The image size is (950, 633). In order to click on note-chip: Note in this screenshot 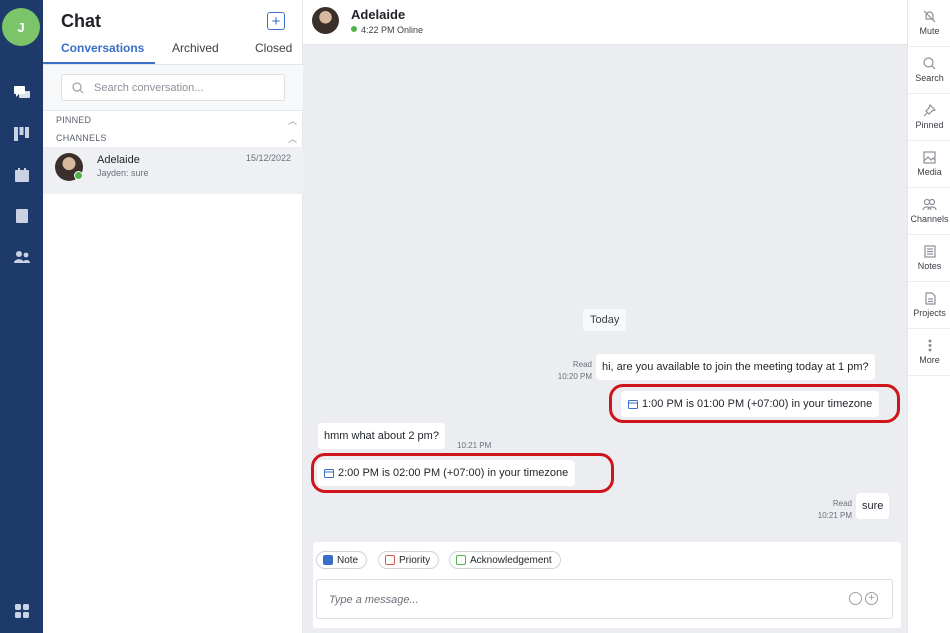, I will do `click(342, 560)`.